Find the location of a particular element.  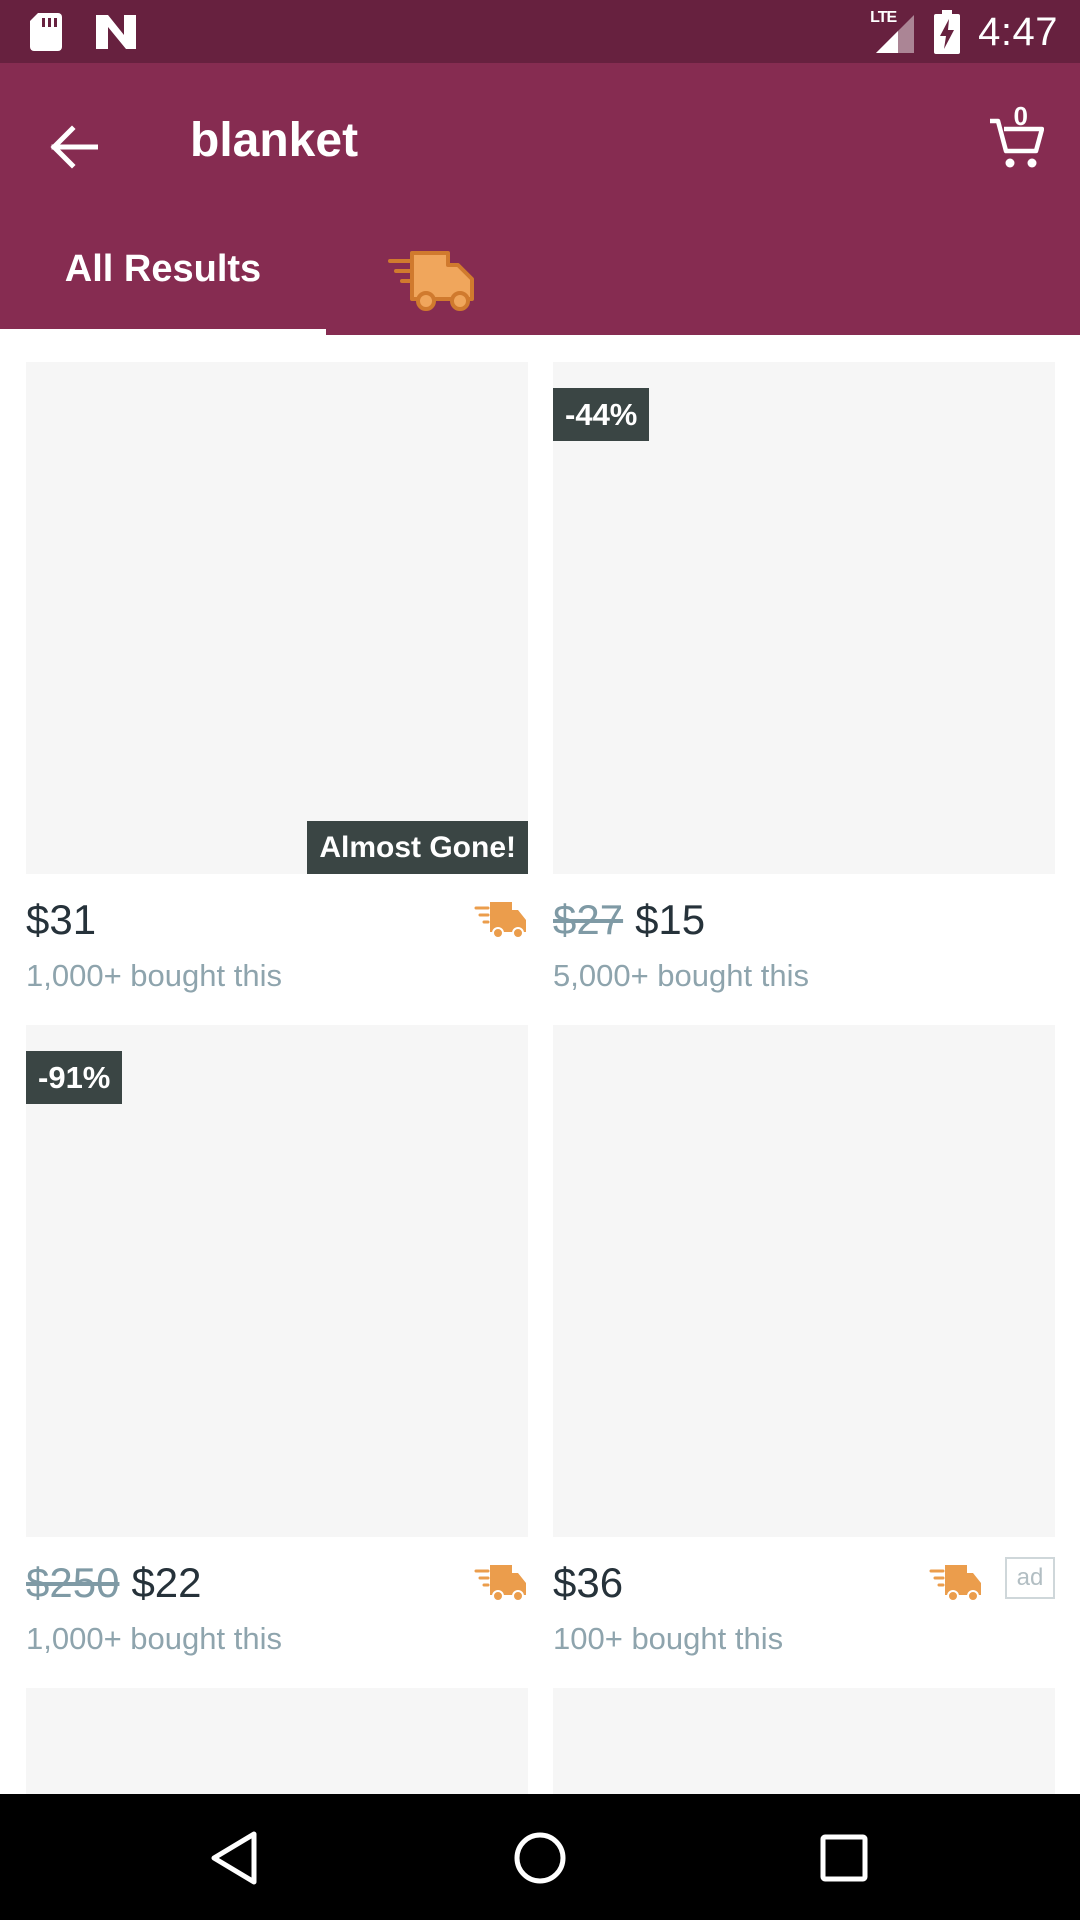

product-price: $15 is located at coordinates (670, 919).